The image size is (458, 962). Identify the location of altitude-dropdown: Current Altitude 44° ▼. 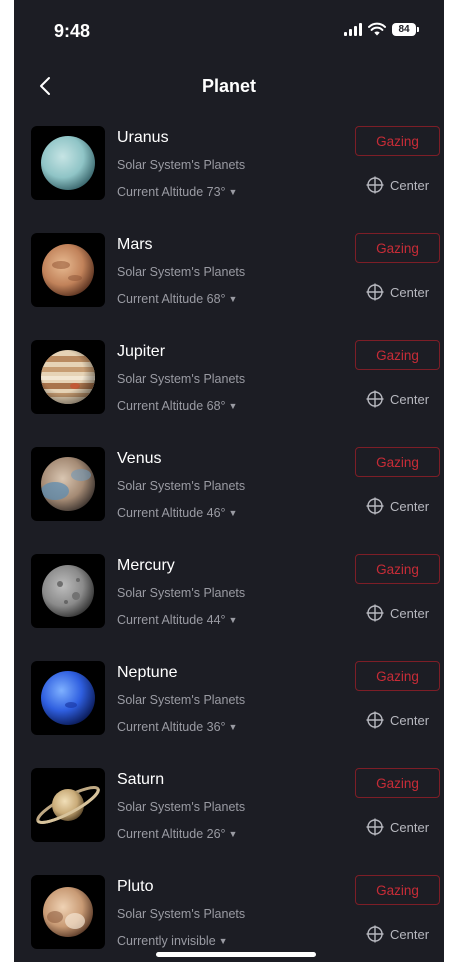
(177, 620).